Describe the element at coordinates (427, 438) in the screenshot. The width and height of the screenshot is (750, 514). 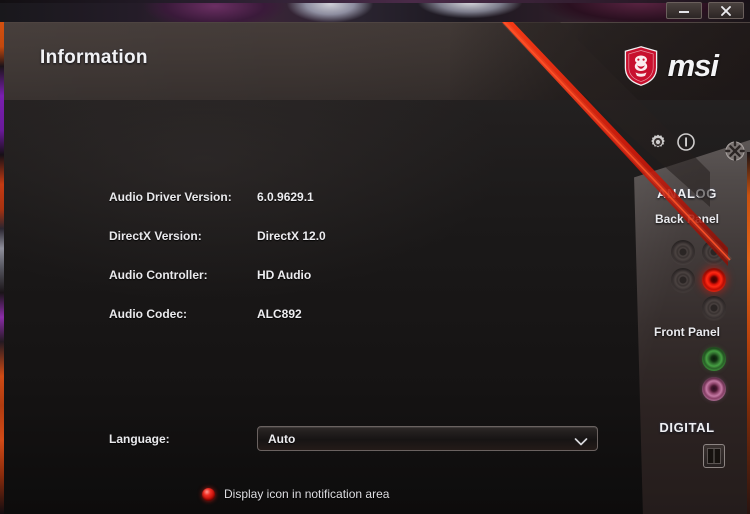
I see `language-select: Auto` at that location.